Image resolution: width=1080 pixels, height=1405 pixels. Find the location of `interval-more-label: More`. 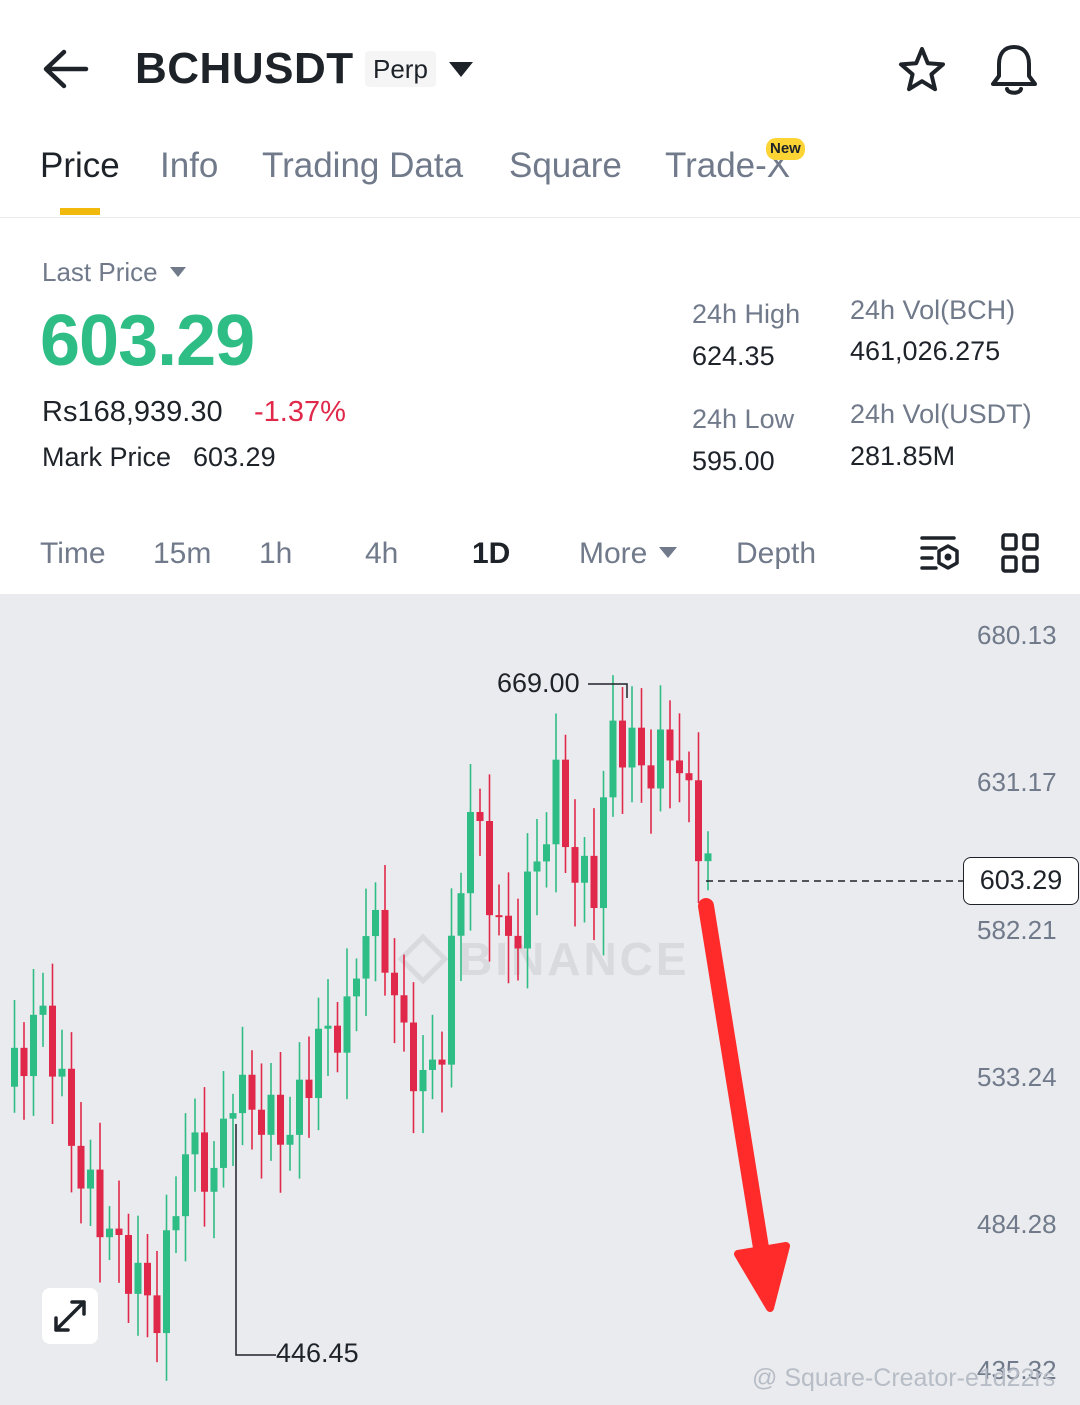

interval-more-label: More is located at coordinates (613, 553).